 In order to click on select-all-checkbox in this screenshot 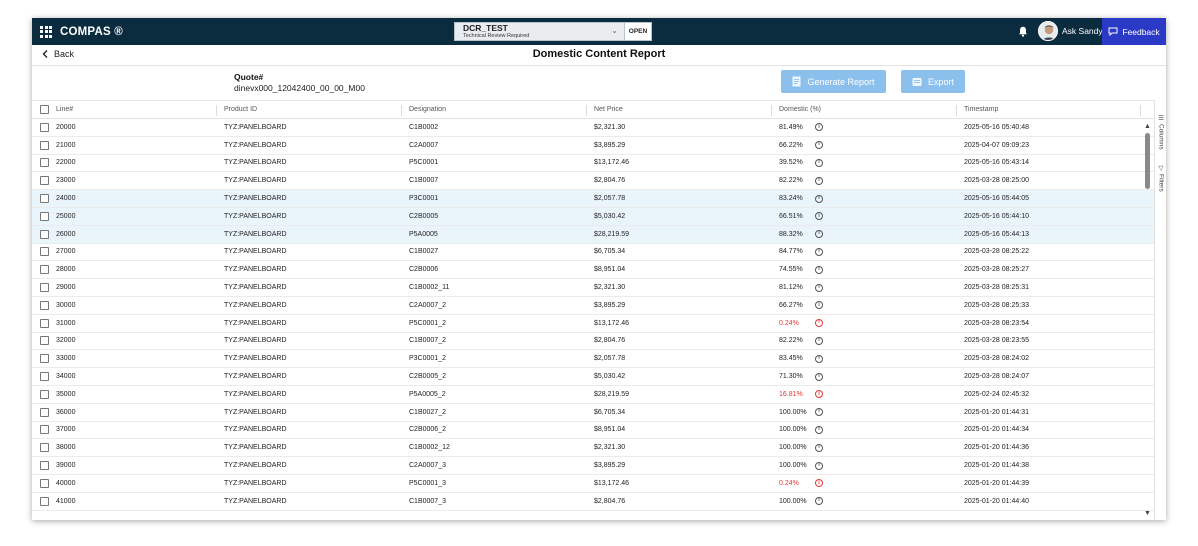, I will do `click(44, 109)`.